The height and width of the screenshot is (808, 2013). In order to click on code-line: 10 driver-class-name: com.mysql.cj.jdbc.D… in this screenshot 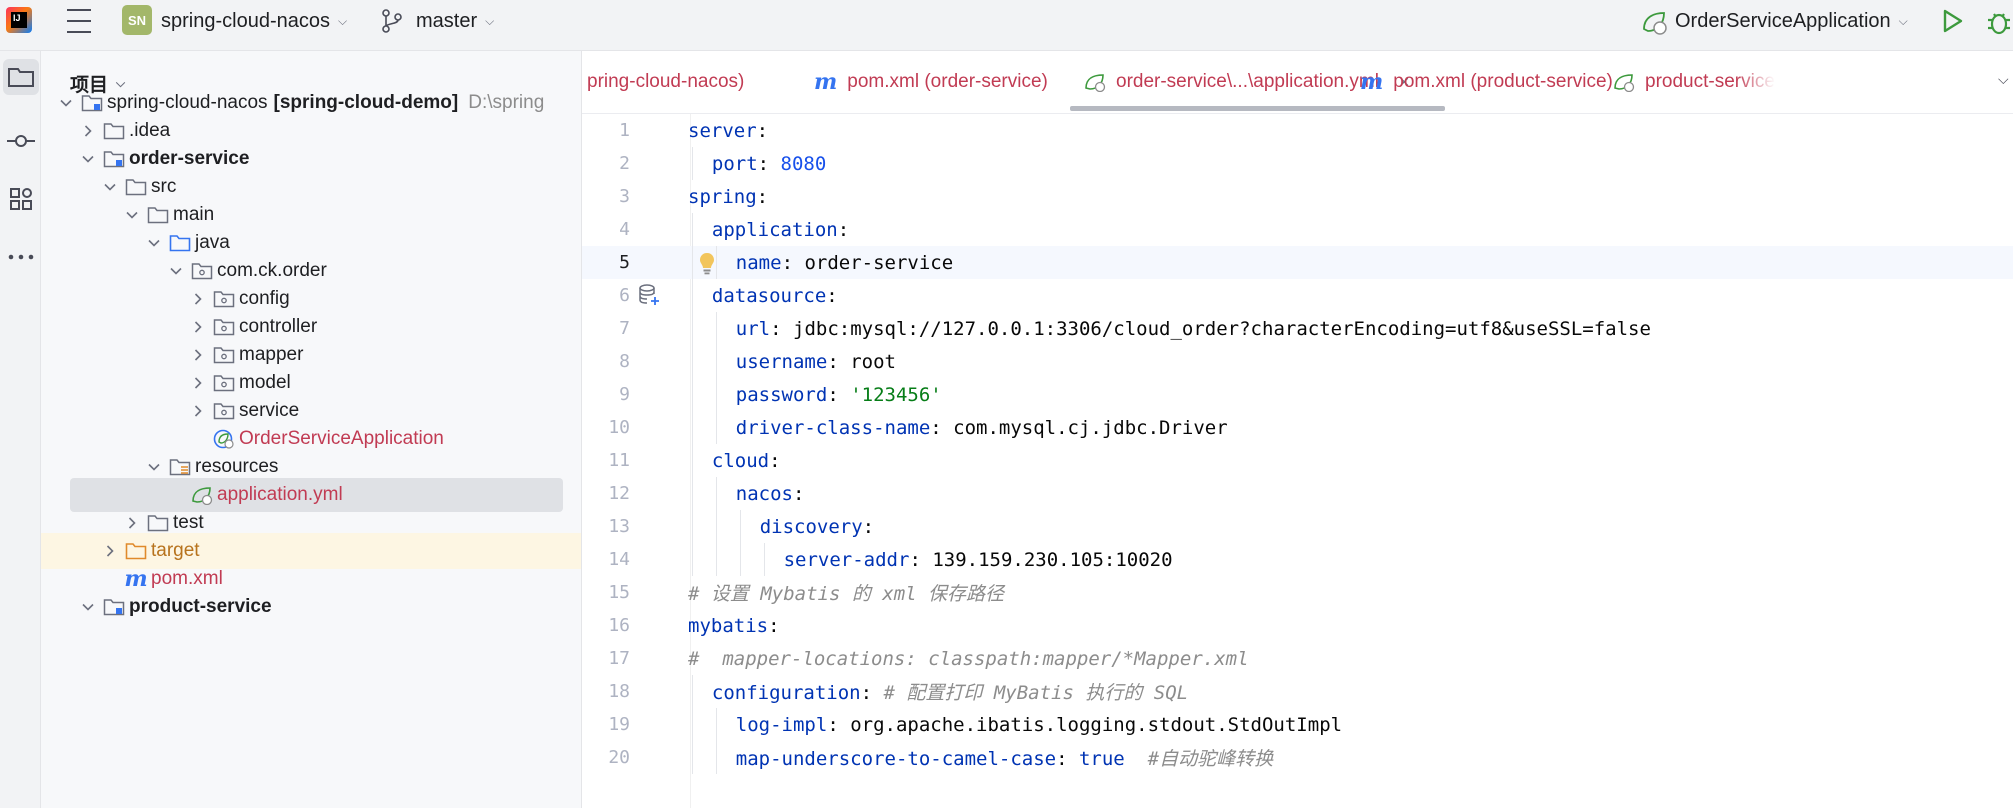, I will do `click(1297, 427)`.